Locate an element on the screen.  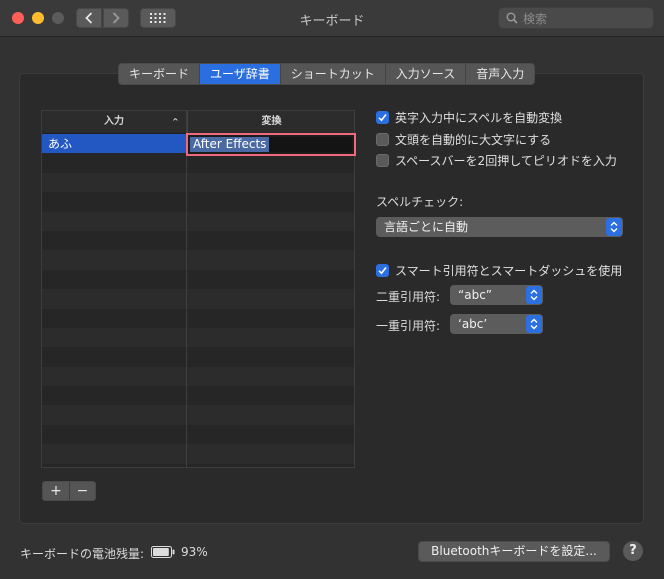
spell-check-label: スペルチェック: is located at coordinates (420, 202).